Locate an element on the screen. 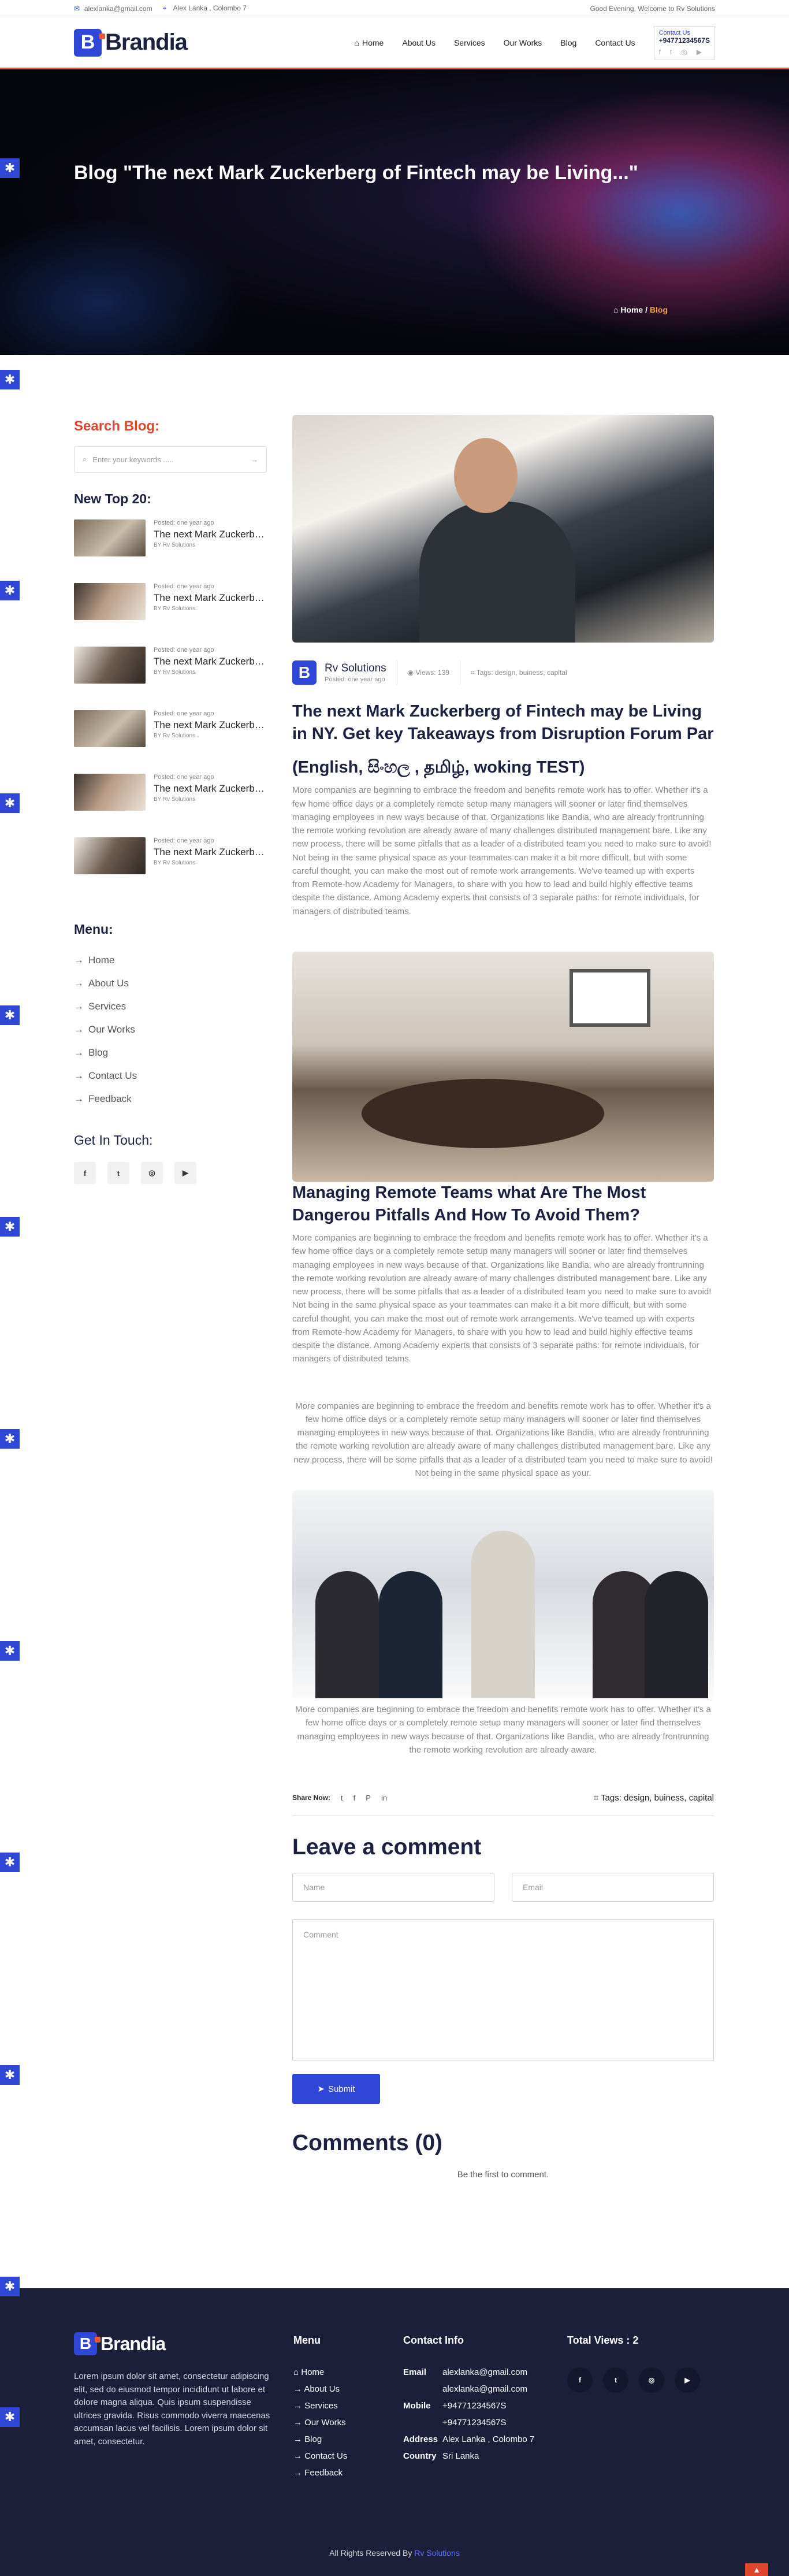 Image resolution: width=789 pixels, height=2576 pixels. nav-services: Services is located at coordinates (470, 42).